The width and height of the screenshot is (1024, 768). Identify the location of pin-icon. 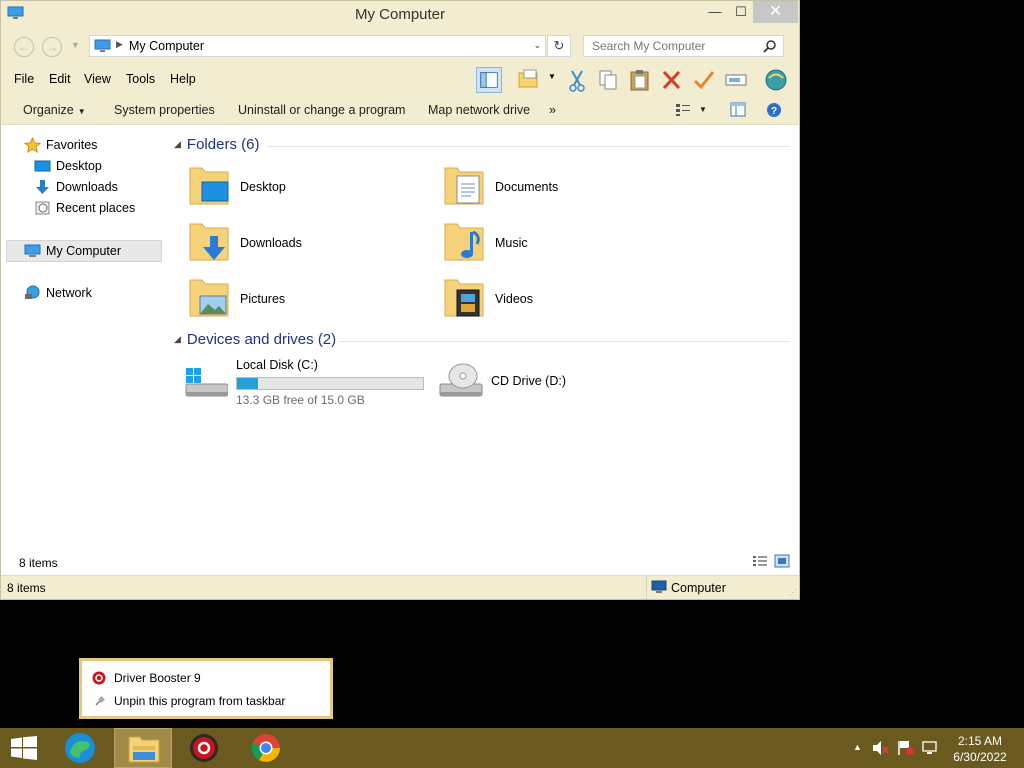
(100, 700).